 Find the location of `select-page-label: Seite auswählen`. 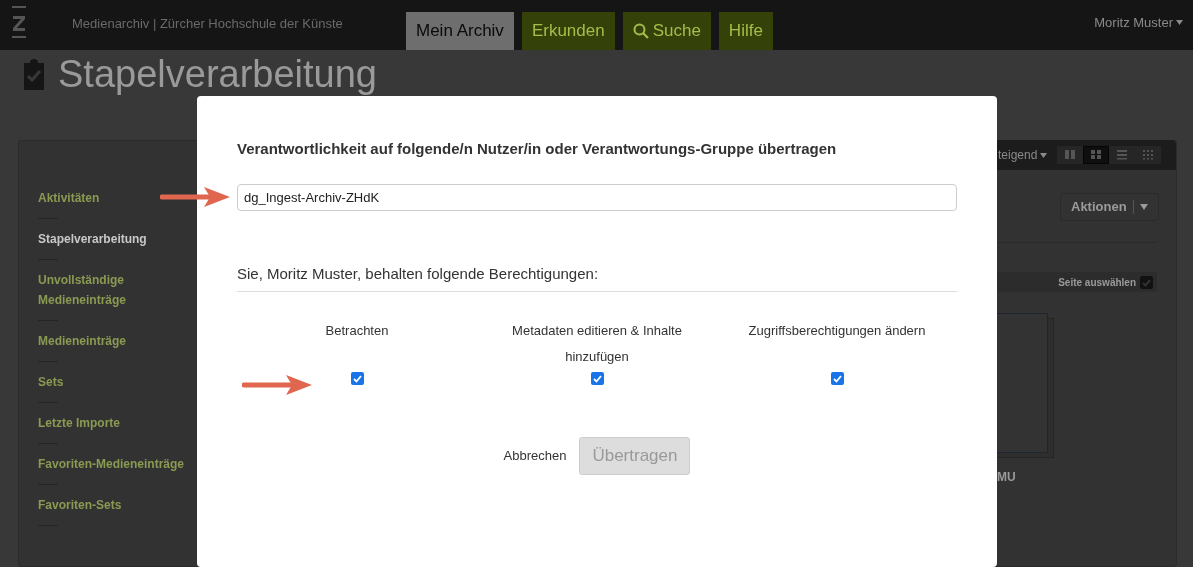

select-page-label: Seite auswählen is located at coordinates (1097, 282).